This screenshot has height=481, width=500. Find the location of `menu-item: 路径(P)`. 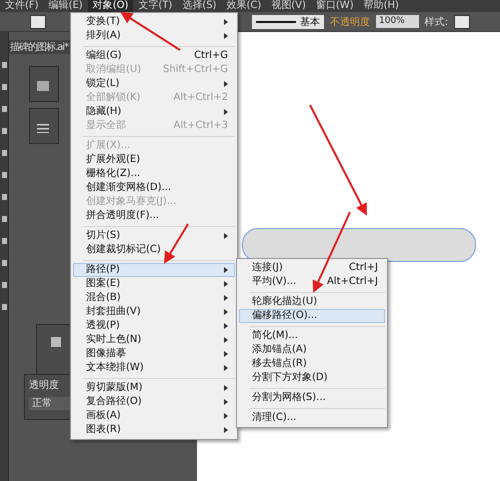

menu-item: 路径(P) is located at coordinates (154, 270).